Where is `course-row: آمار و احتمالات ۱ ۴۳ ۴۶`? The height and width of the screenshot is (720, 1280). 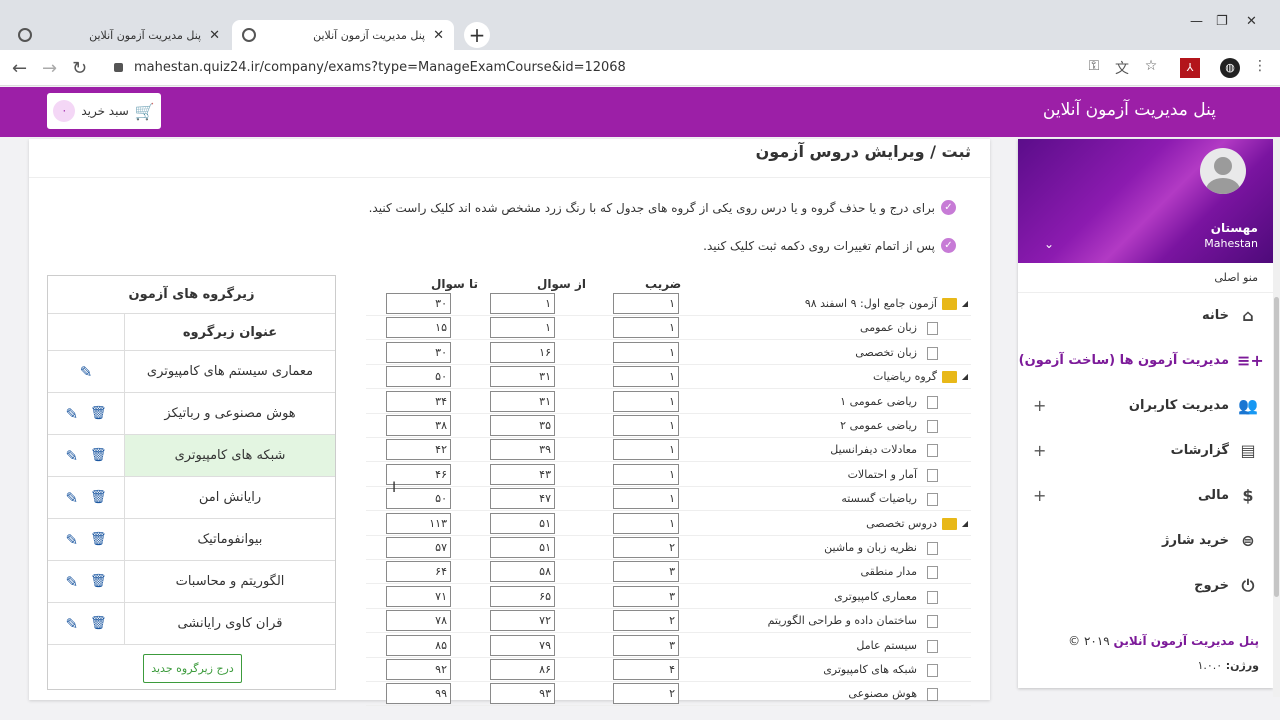
course-row: آمار و احتمالات ۱ ۴۳ ۴۶ is located at coordinates (668, 475).